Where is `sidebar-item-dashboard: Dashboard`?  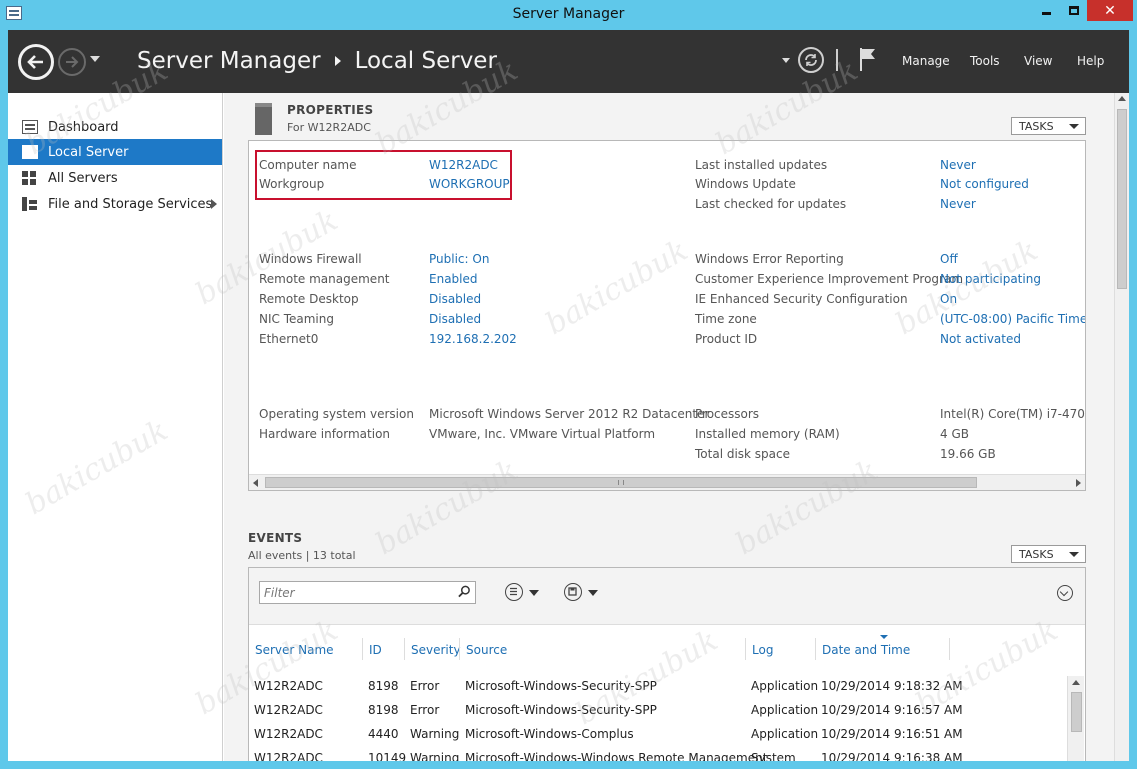 sidebar-item-dashboard: Dashboard is located at coordinates (115, 127).